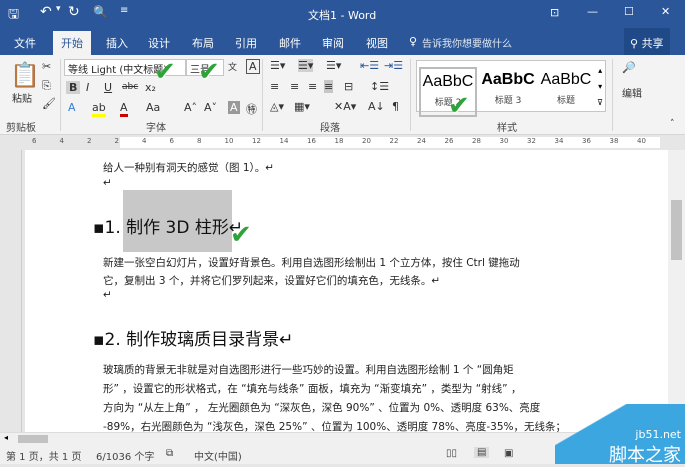 The width and height of the screenshot is (685, 467). I want to click on highlight-icon: ab, so click(99, 109).